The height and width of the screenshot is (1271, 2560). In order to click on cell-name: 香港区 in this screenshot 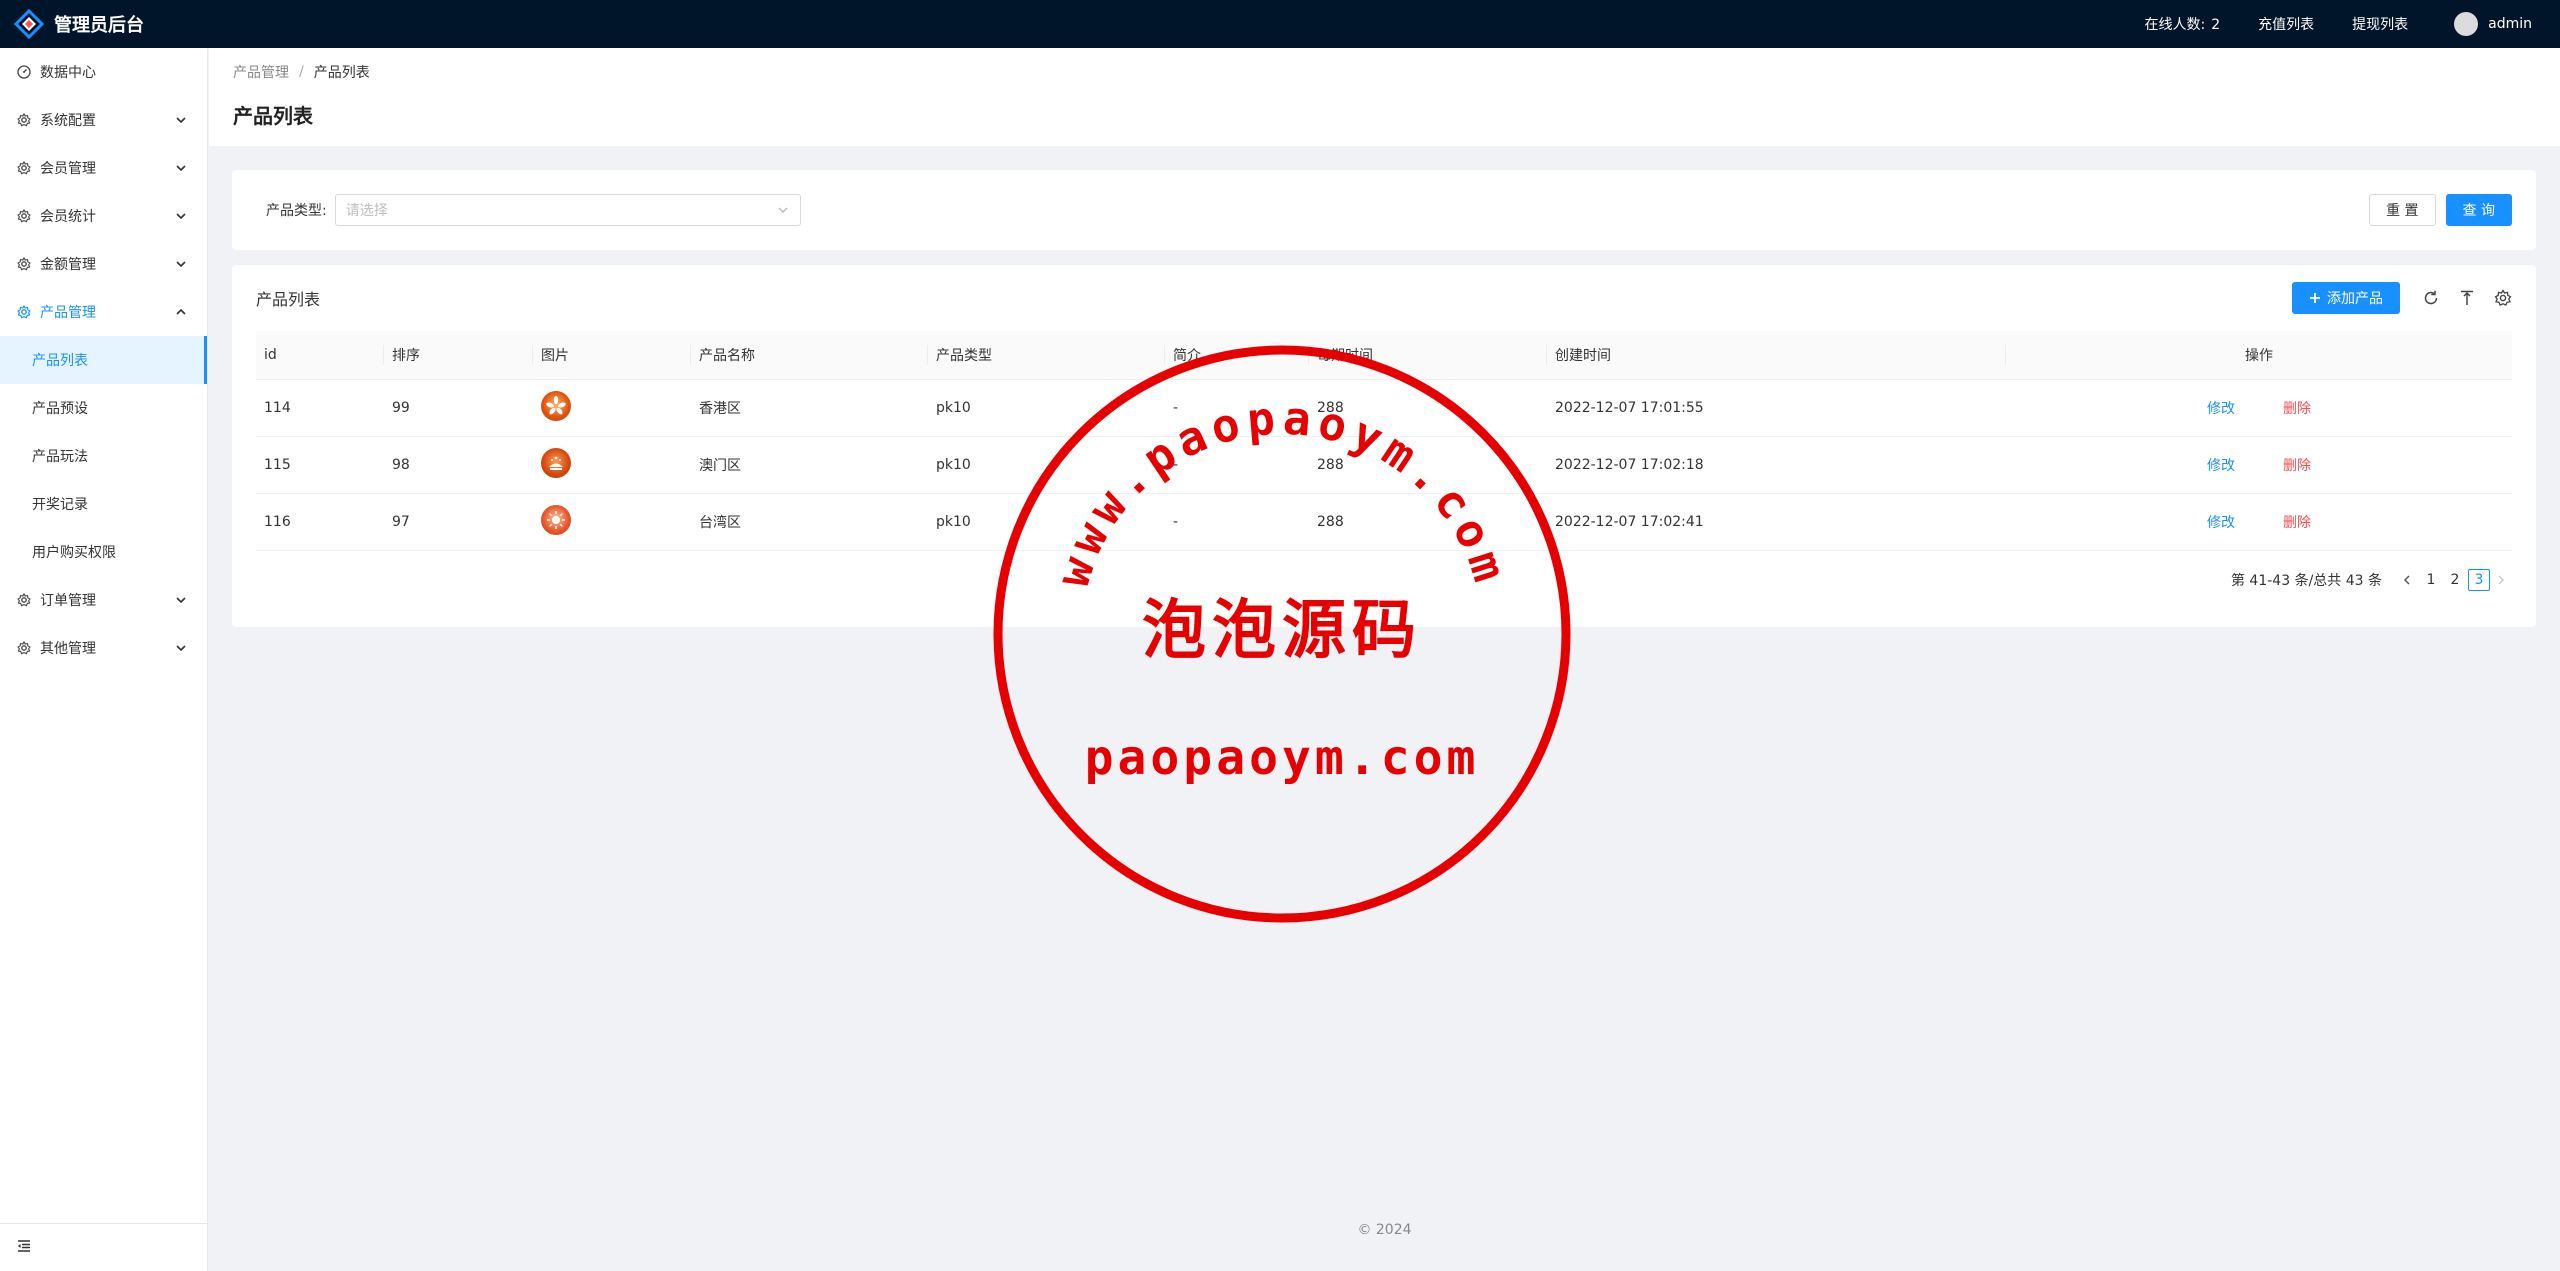, I will do `click(809, 408)`.